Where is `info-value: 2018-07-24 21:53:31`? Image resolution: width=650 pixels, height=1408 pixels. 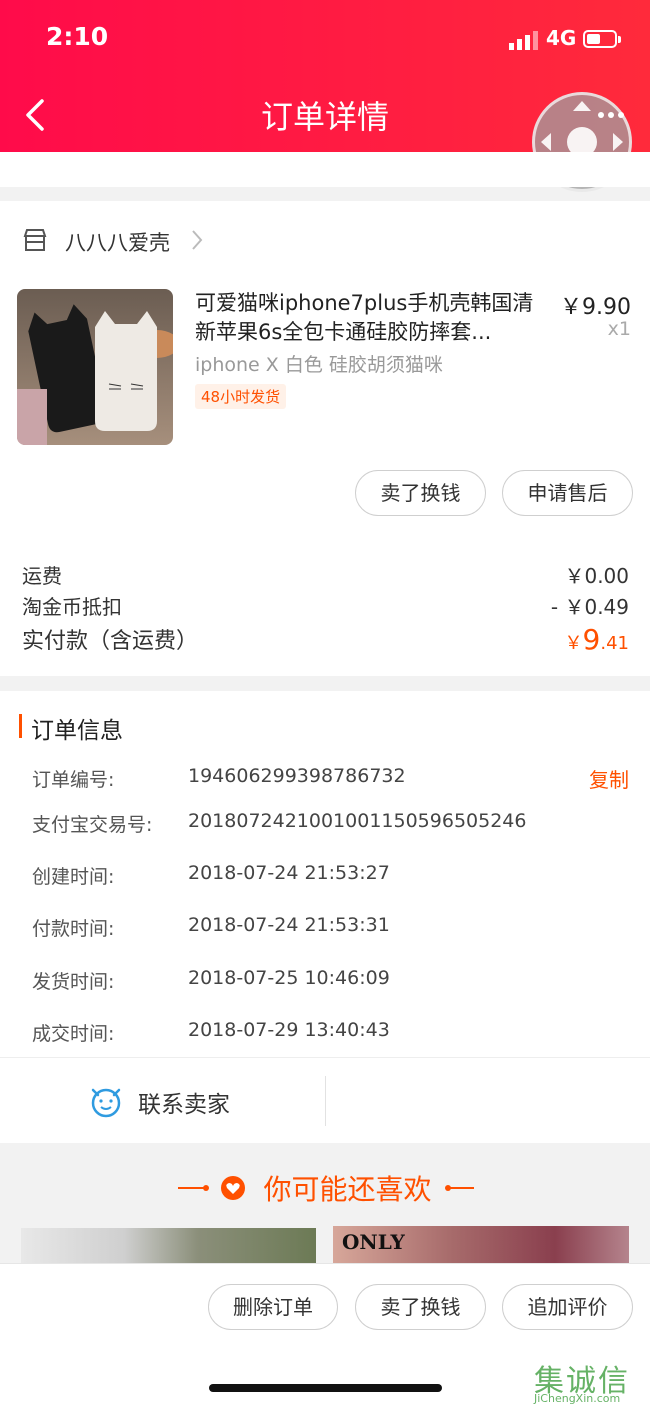
info-value: 2018-07-24 21:53:31 is located at coordinates (289, 925).